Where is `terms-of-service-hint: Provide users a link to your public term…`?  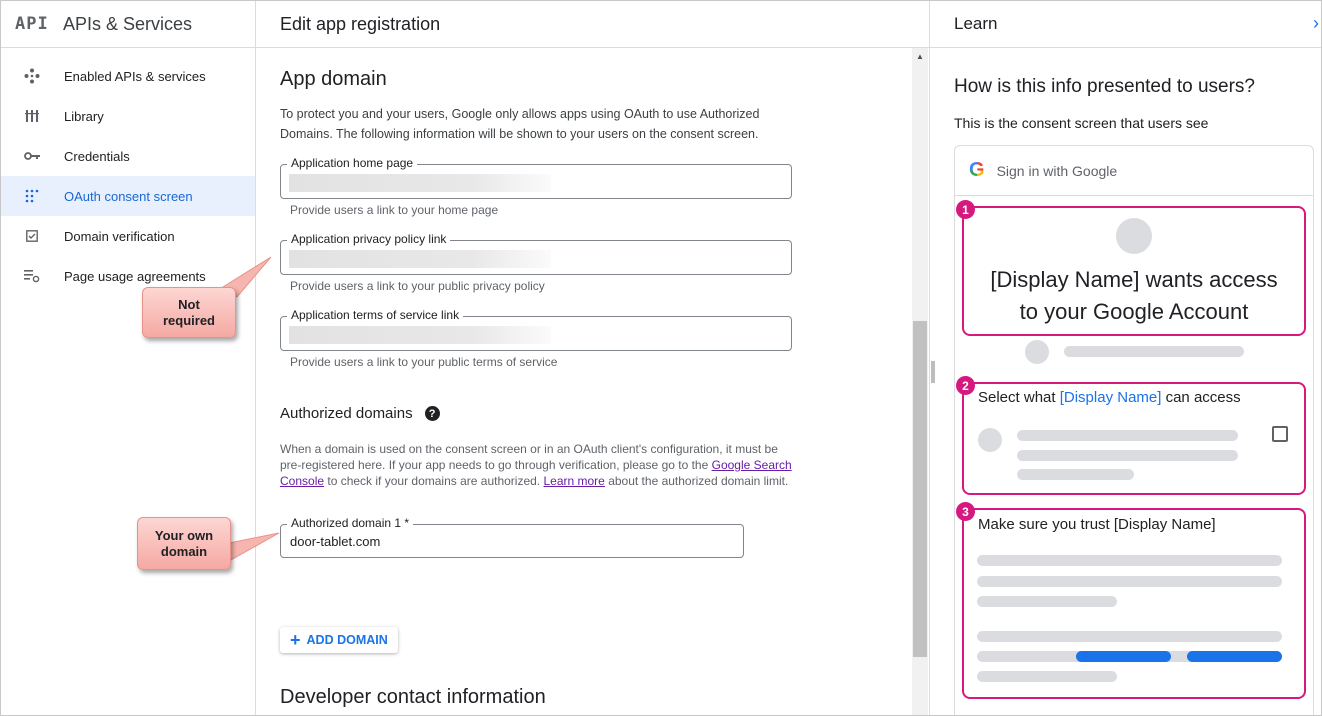 terms-of-service-hint: Provide users a link to your public term… is located at coordinates (424, 362).